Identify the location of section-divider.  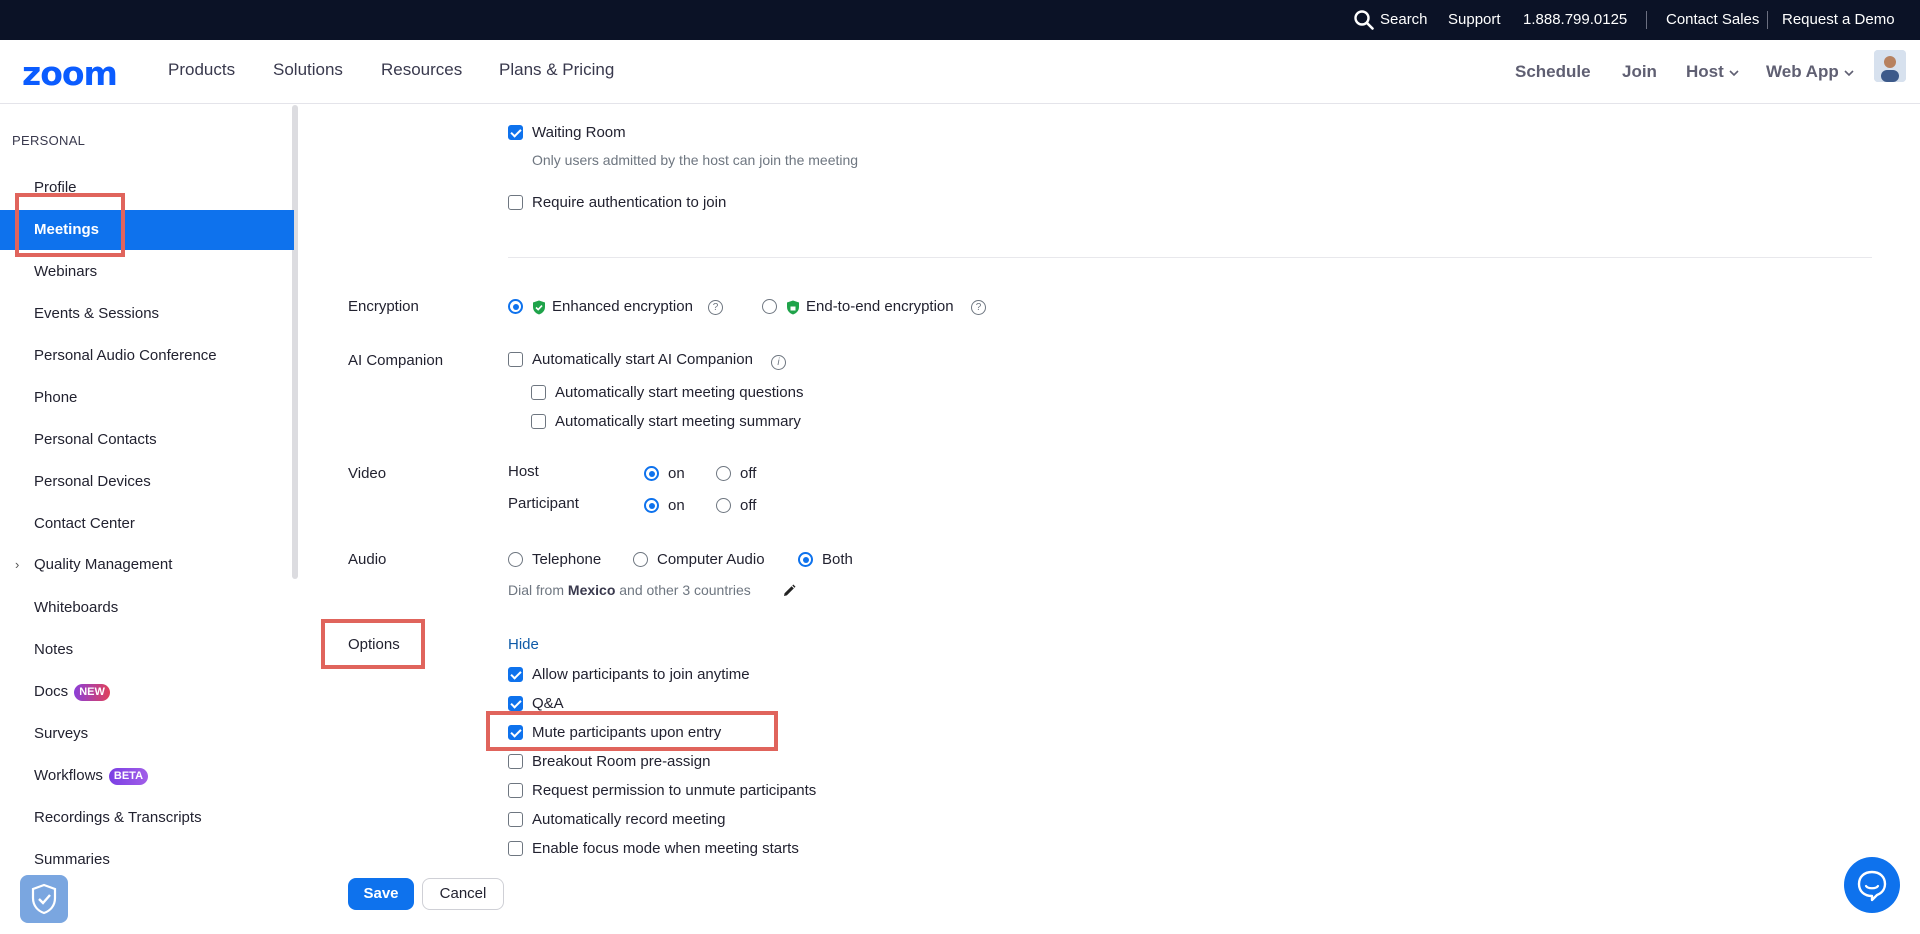
(1190, 257).